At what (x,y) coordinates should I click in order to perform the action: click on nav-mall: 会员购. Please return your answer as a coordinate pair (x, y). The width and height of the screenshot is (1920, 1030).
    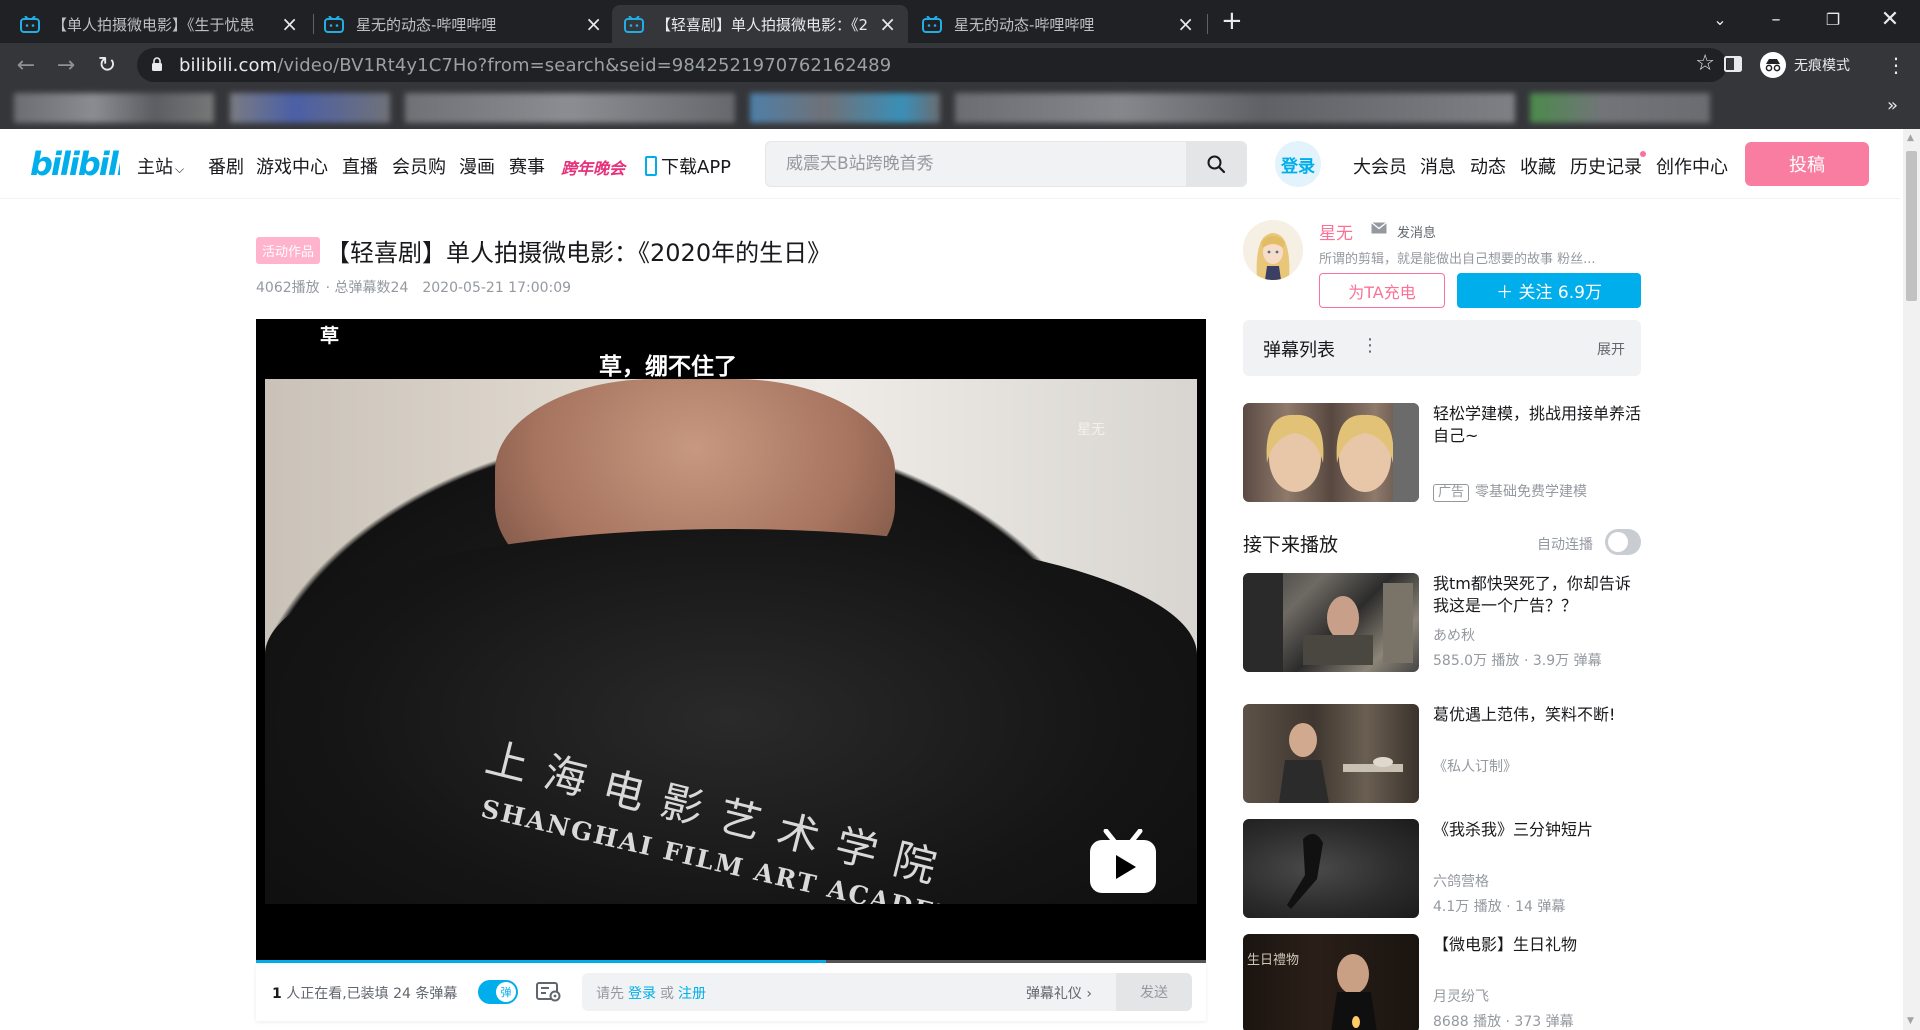
    Looking at the image, I should click on (419, 166).